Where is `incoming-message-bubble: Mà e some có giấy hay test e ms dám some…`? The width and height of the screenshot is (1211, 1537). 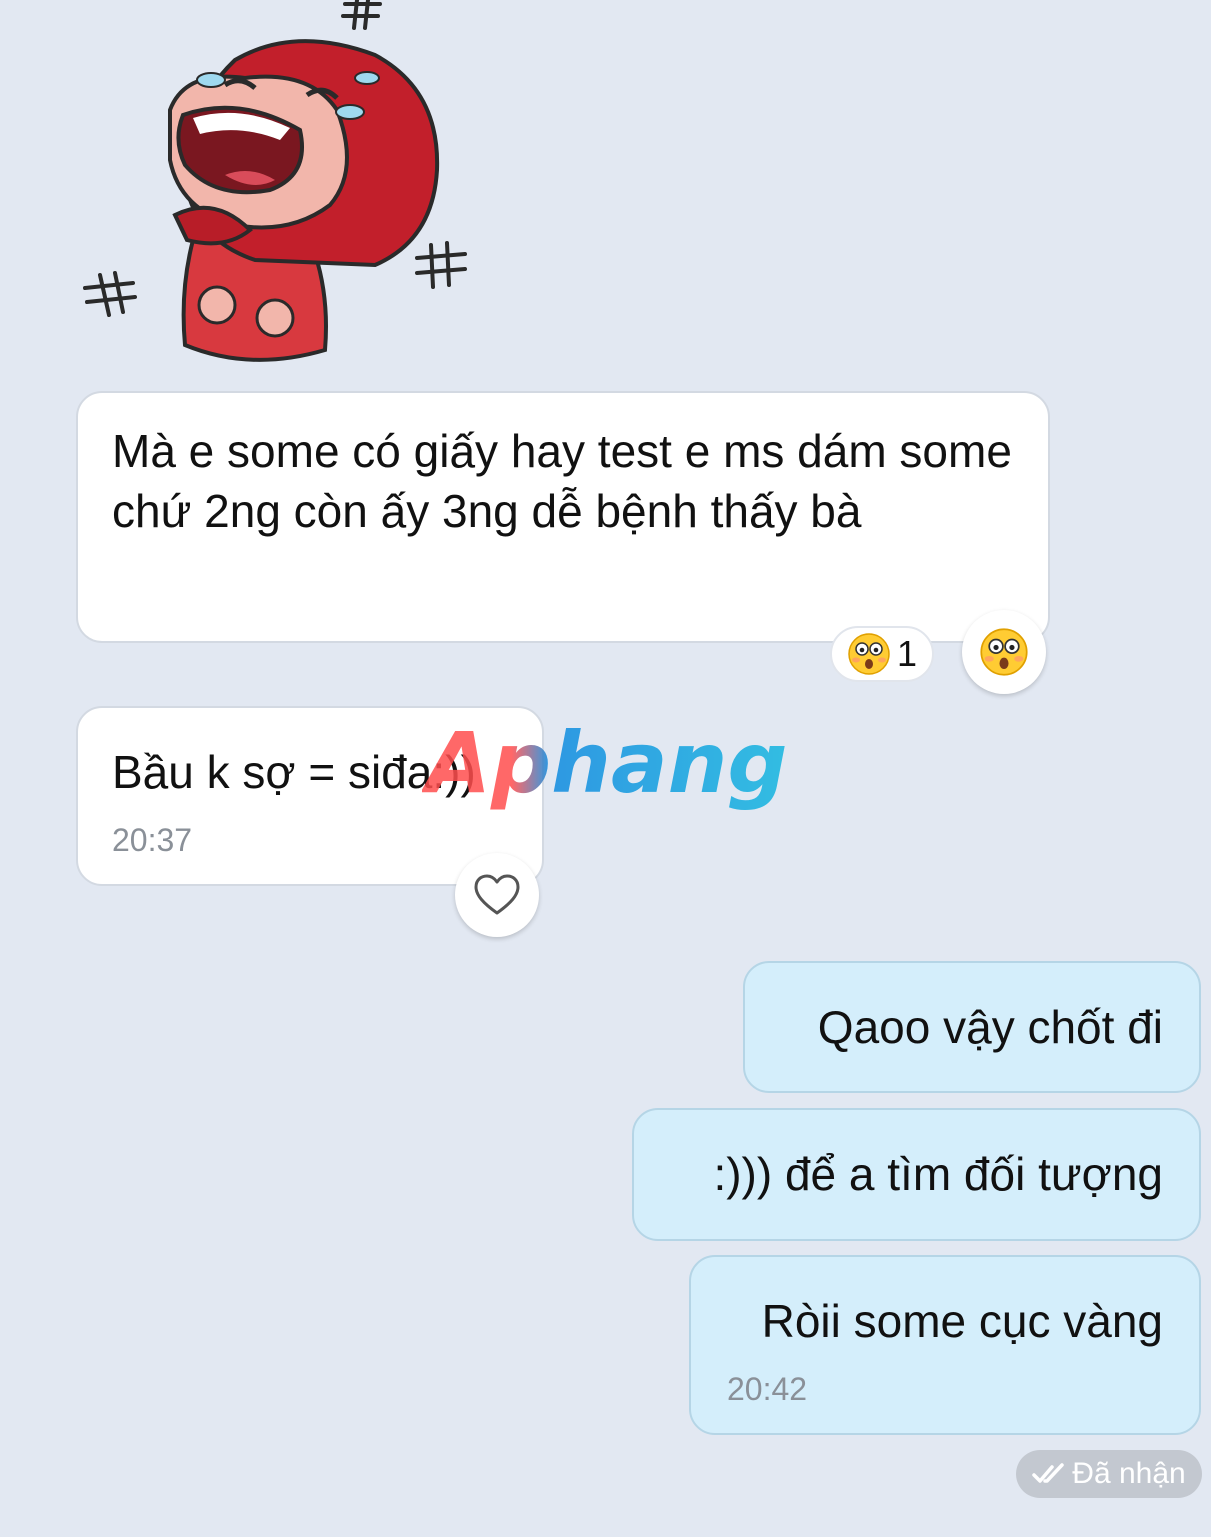
incoming-message-bubble: Mà e some có giấy hay test e ms dám some… is located at coordinates (563, 517).